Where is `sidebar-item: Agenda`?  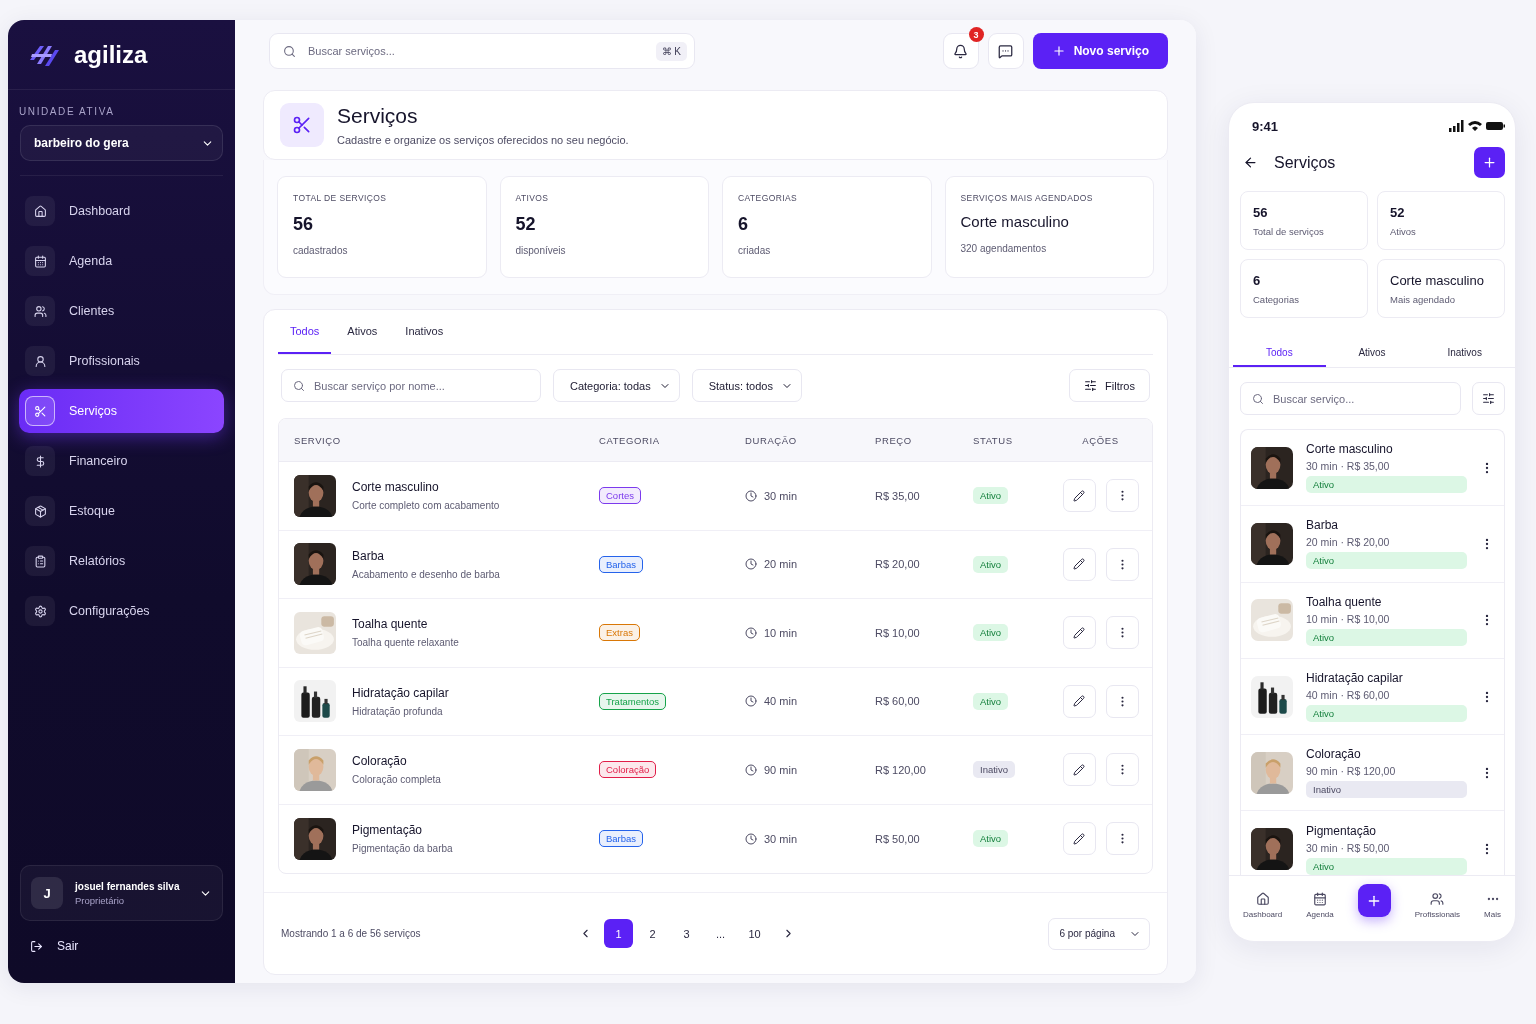
sidebar-item: Agenda is located at coordinates (121, 261).